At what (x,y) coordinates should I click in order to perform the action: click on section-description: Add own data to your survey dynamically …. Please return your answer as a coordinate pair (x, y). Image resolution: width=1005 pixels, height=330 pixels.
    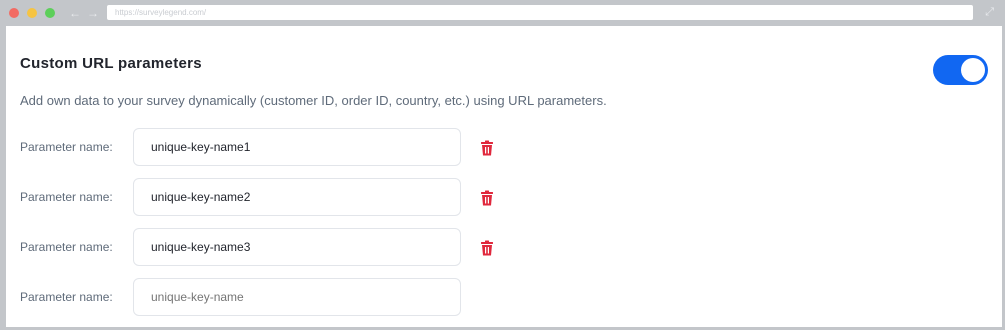
    Looking at the image, I should click on (313, 100).